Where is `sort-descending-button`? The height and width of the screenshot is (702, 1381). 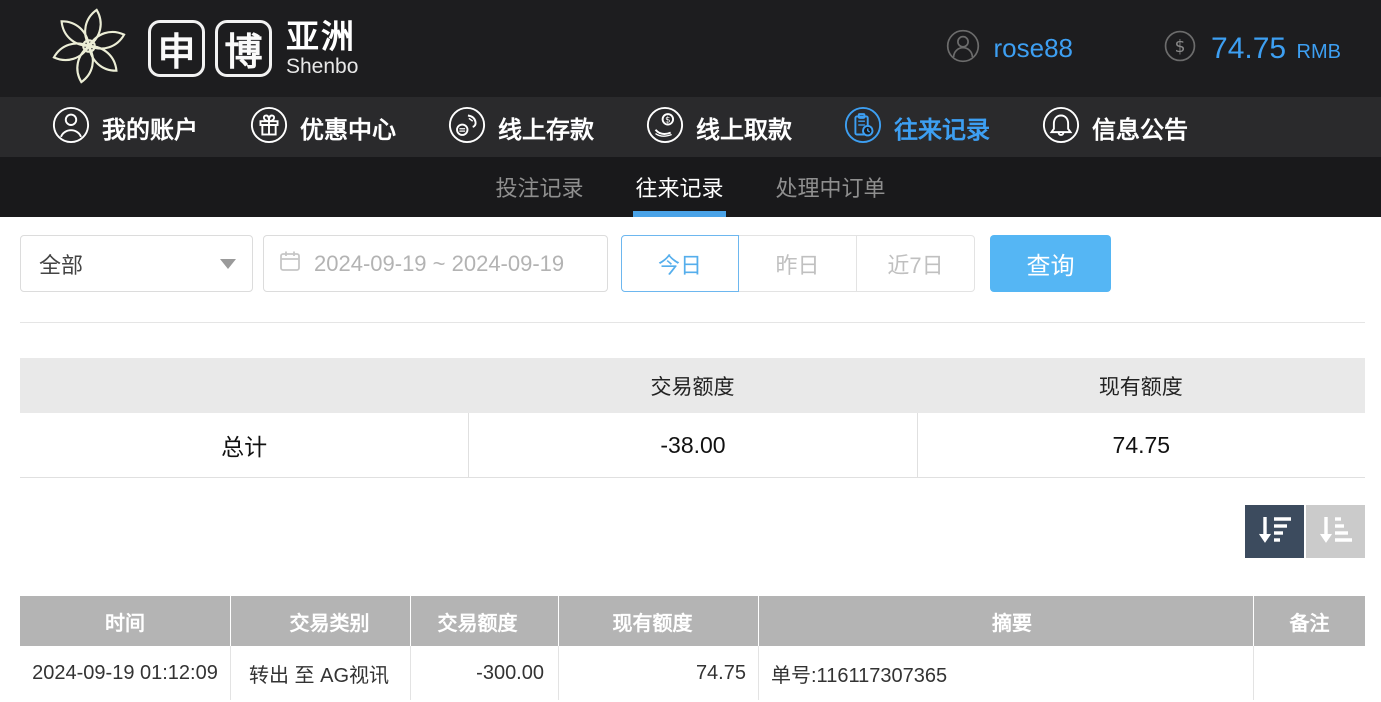
sort-descending-button is located at coordinates (1274, 531).